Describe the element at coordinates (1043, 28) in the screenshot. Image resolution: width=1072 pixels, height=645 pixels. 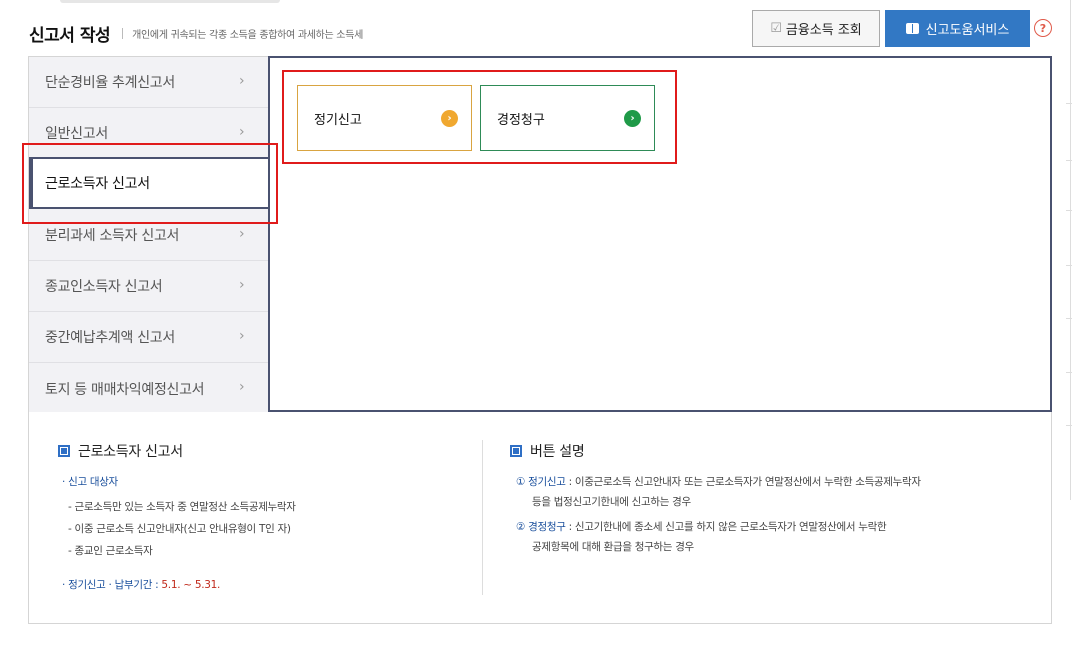
I see `help-question-icon: ?` at that location.